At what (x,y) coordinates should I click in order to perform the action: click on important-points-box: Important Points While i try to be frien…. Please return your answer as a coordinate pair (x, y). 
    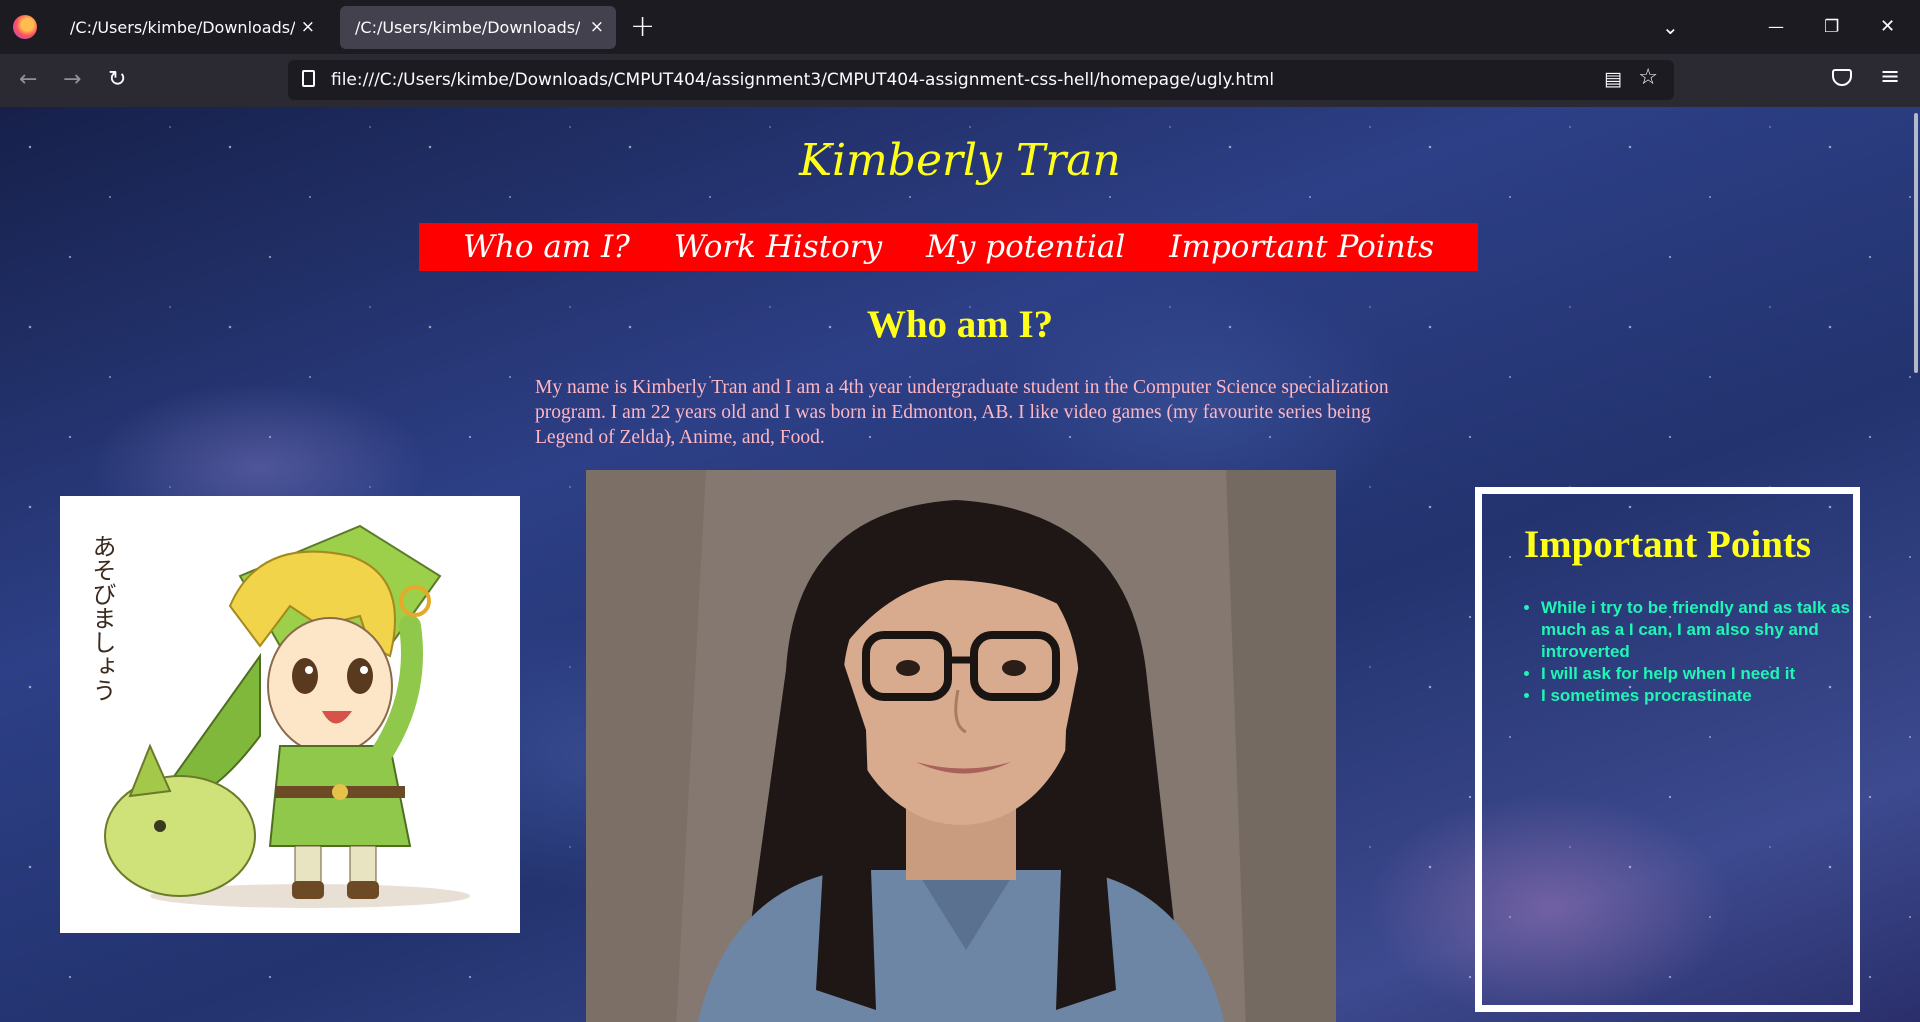
    Looking at the image, I should click on (1667, 749).